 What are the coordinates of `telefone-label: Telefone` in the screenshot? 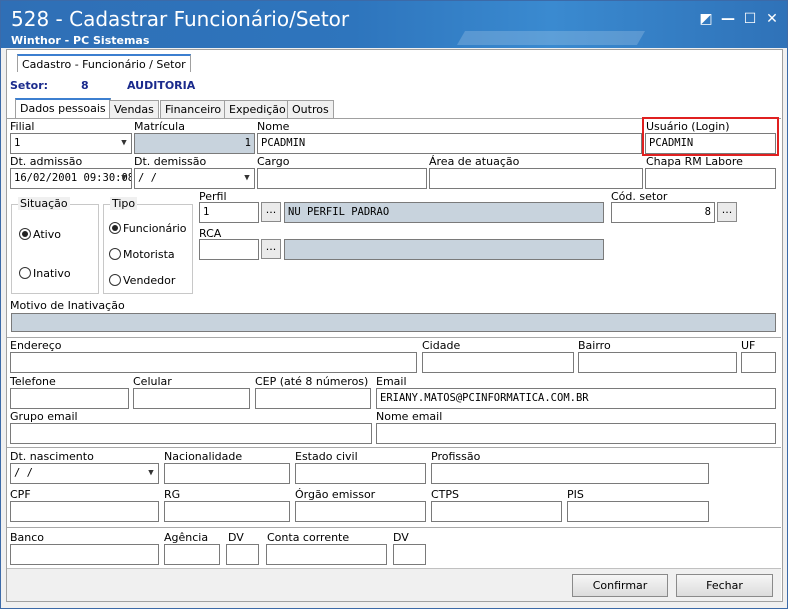 It's located at (33, 381).